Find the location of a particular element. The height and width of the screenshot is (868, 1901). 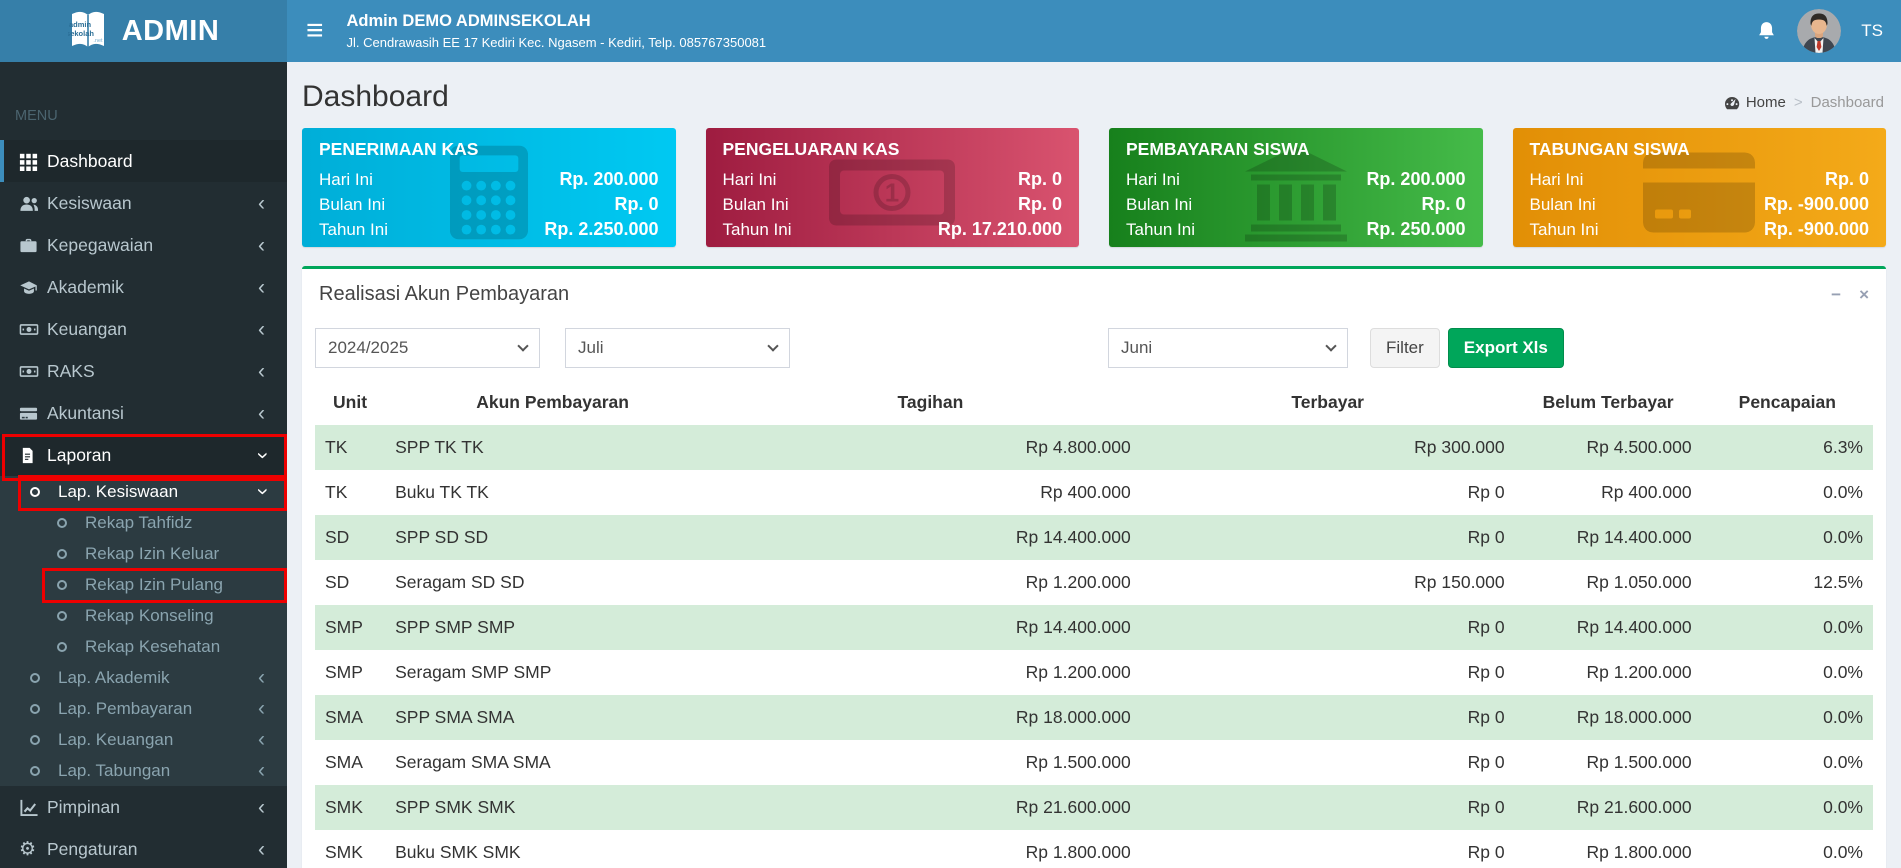

cell-akun-pembayaran: Buku SMK SMK is located at coordinates (458, 852).